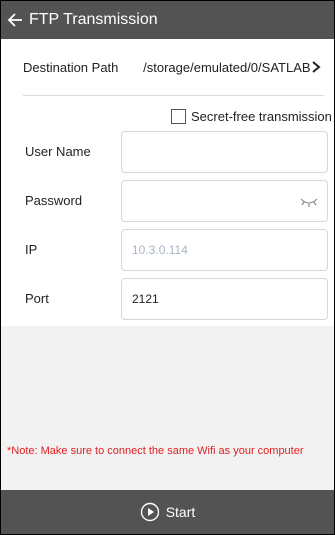 This screenshot has height=535, width=335. What do you see at coordinates (224, 152) in the screenshot?
I see `username-input` at bounding box center [224, 152].